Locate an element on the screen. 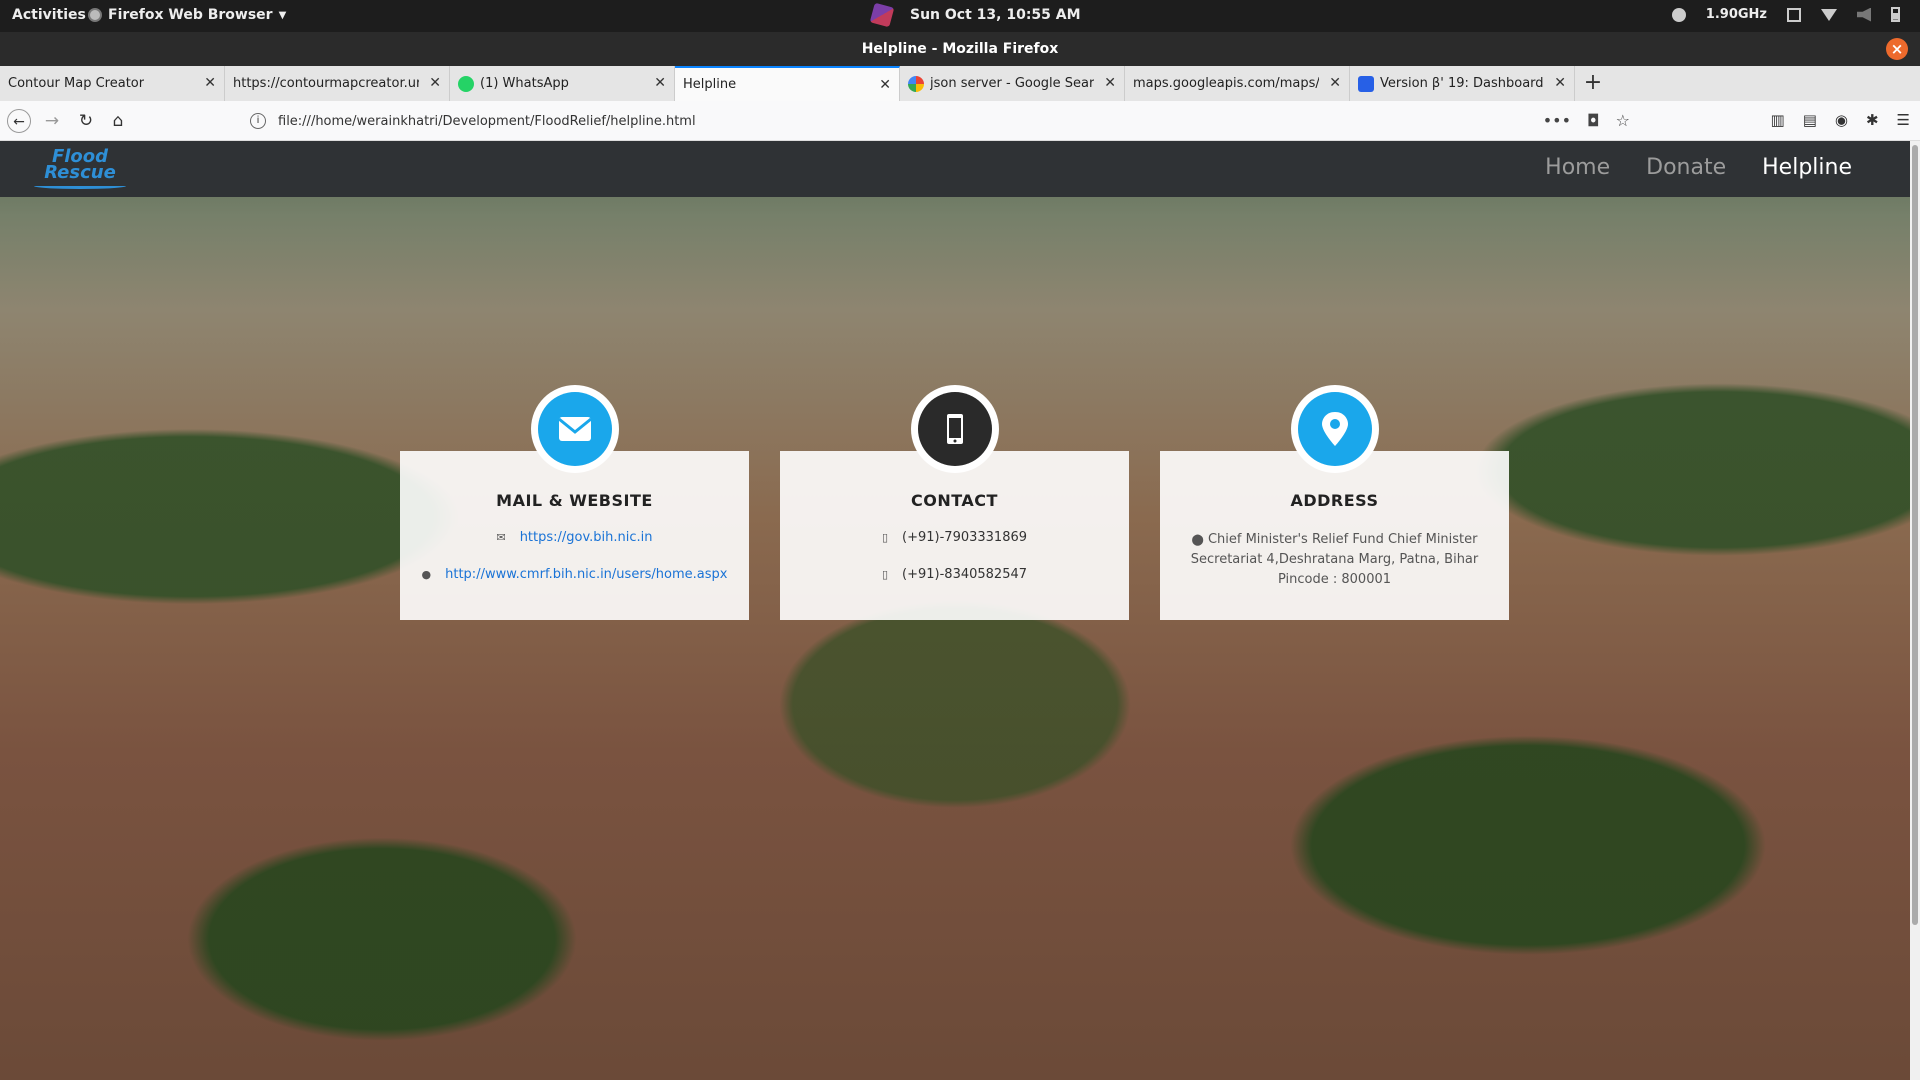 The height and width of the screenshot is (1080, 1920). bookmark-star-icon: ☆ is located at coordinates (1623, 120).